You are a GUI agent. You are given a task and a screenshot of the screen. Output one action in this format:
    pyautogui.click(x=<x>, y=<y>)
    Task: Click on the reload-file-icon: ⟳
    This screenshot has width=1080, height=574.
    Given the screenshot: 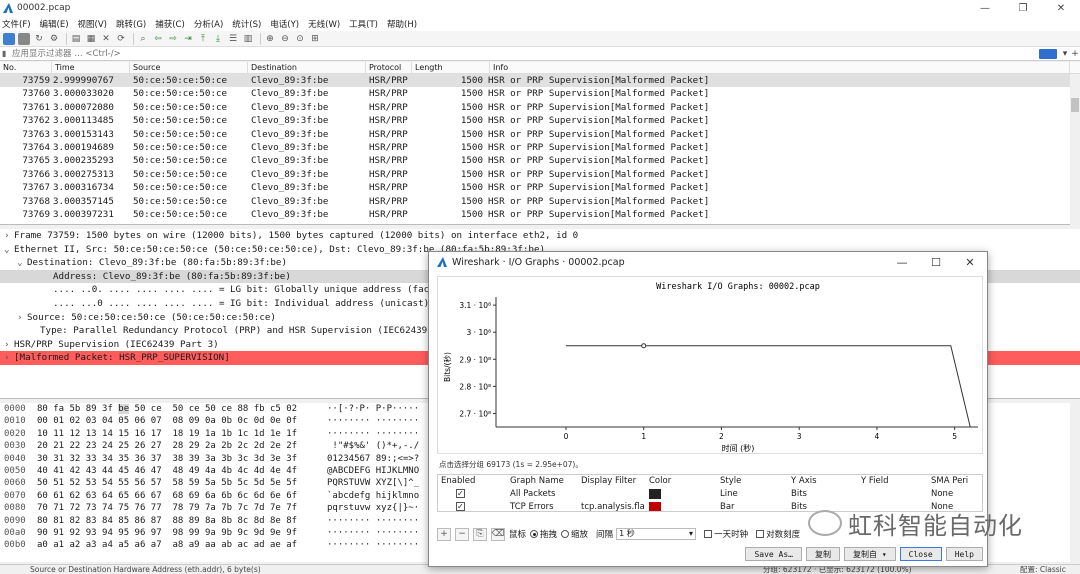 What is the action you would take?
    pyautogui.click(x=121, y=39)
    